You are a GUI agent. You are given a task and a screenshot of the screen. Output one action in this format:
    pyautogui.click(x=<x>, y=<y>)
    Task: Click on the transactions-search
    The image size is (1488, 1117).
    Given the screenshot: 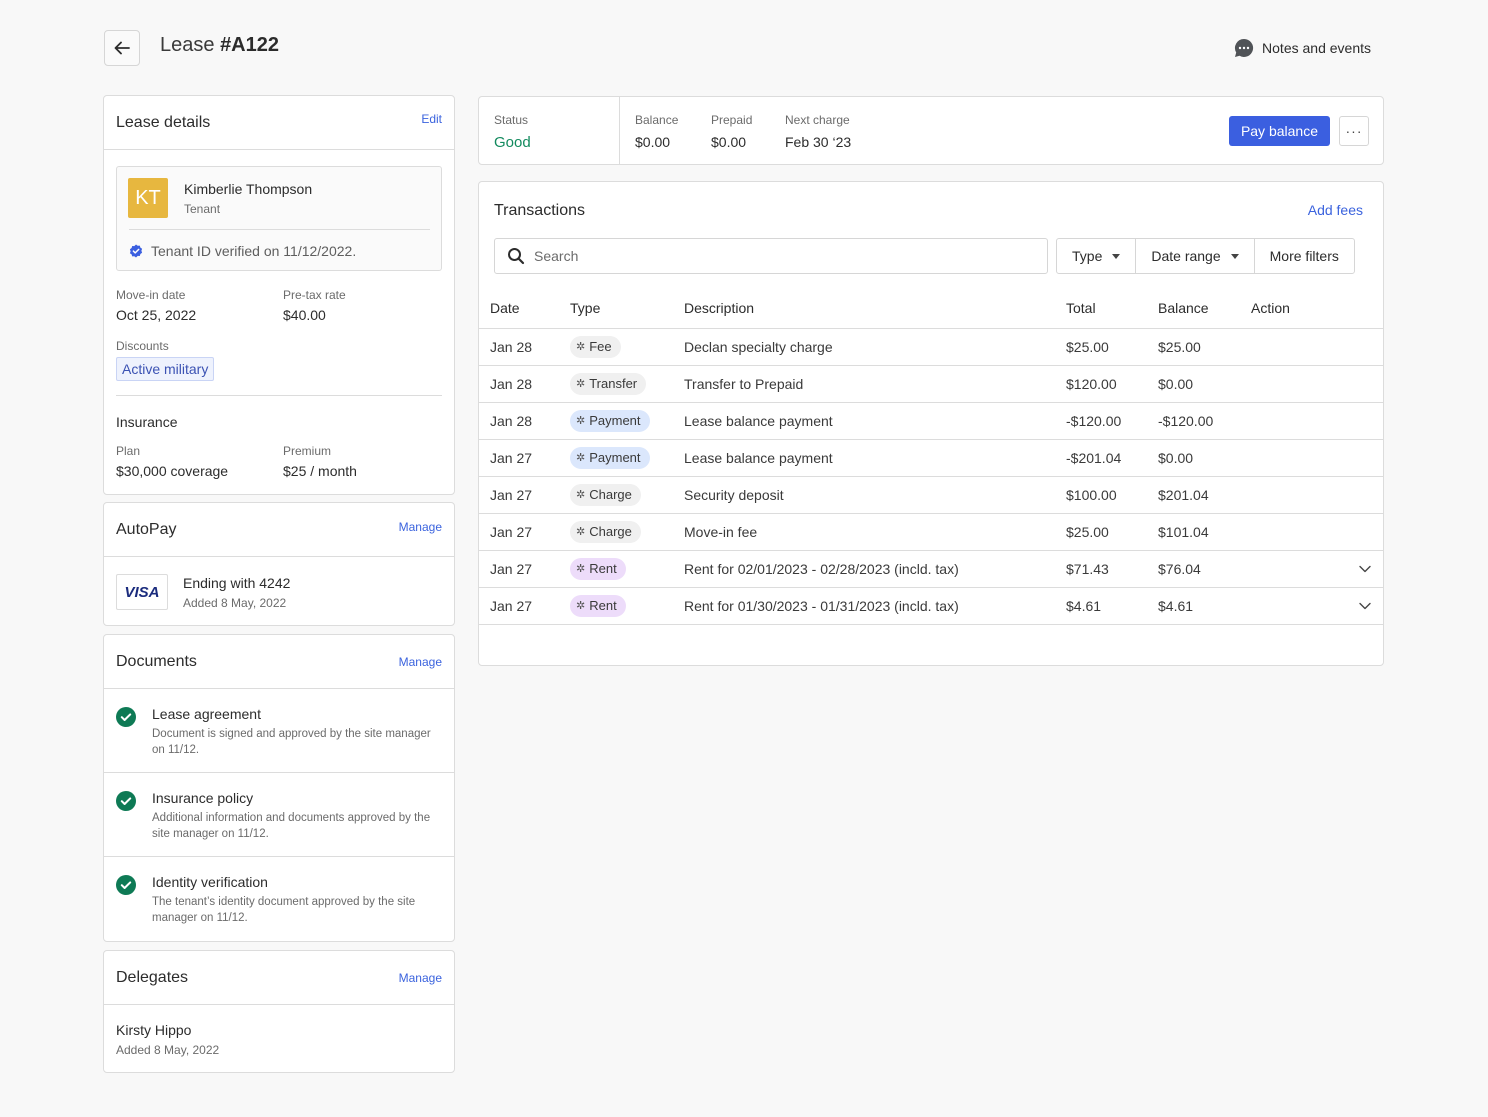 What is the action you would take?
    pyautogui.click(x=771, y=256)
    